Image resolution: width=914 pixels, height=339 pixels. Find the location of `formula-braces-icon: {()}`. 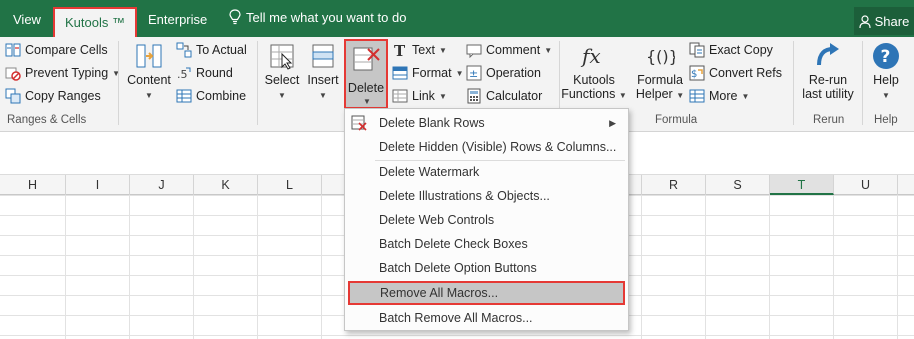

formula-braces-icon: {()} is located at coordinates (660, 56).